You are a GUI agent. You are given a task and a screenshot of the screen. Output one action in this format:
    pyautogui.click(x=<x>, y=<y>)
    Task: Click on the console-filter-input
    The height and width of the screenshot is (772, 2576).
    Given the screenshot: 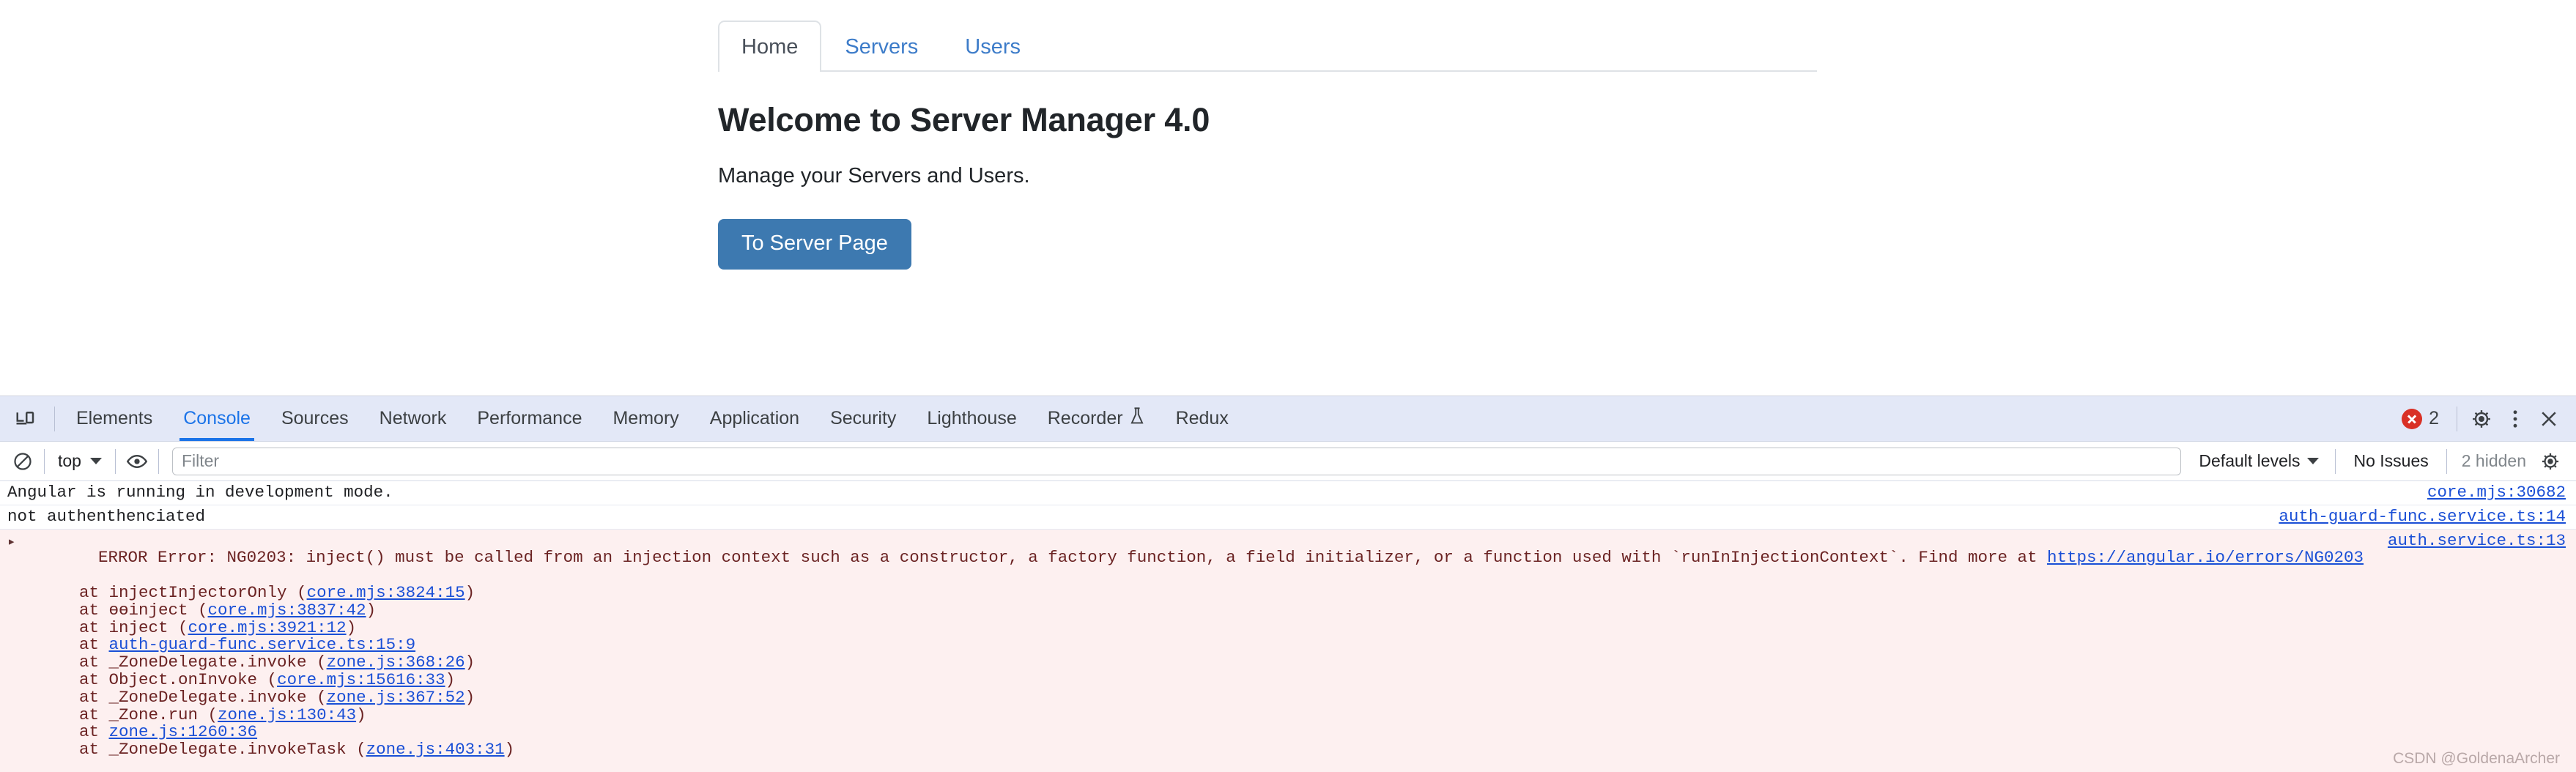 What is the action you would take?
    pyautogui.click(x=1176, y=461)
    